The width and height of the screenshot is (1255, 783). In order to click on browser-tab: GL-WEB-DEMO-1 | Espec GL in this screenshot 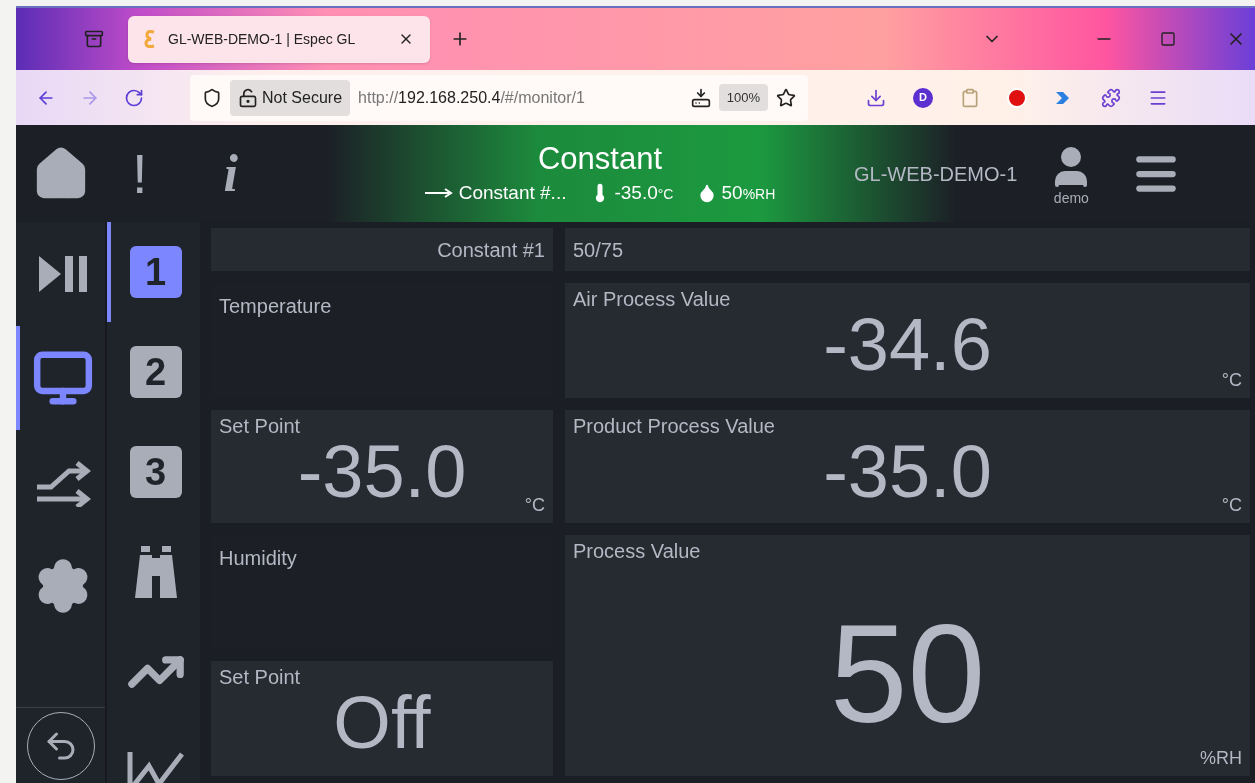, I will do `click(279, 39)`.